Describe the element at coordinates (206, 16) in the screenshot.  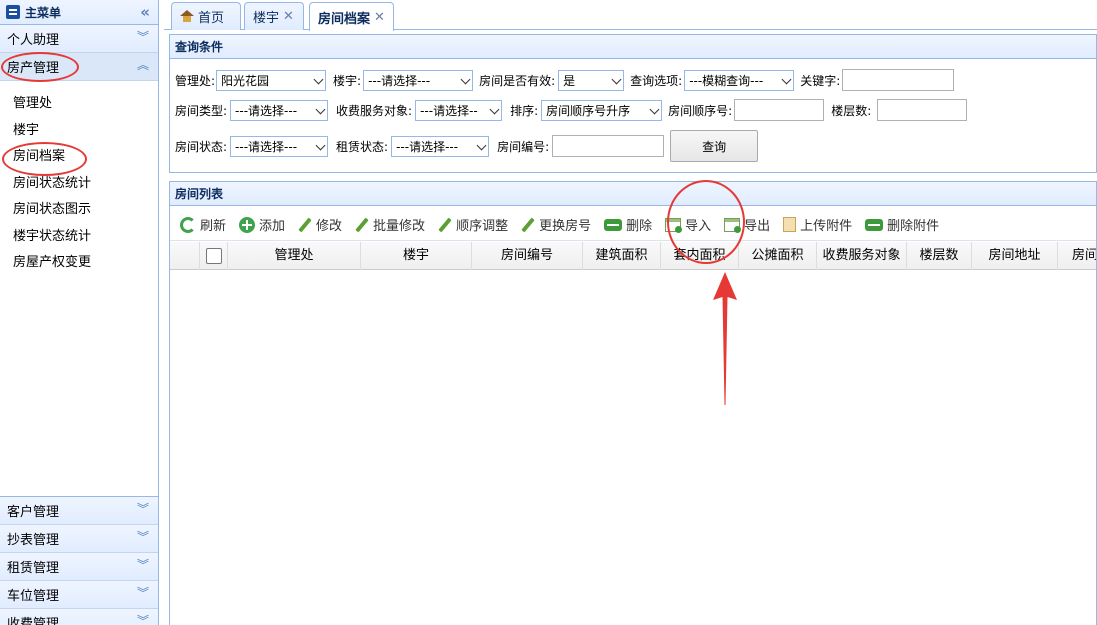
I see `tab-home: 首页` at that location.